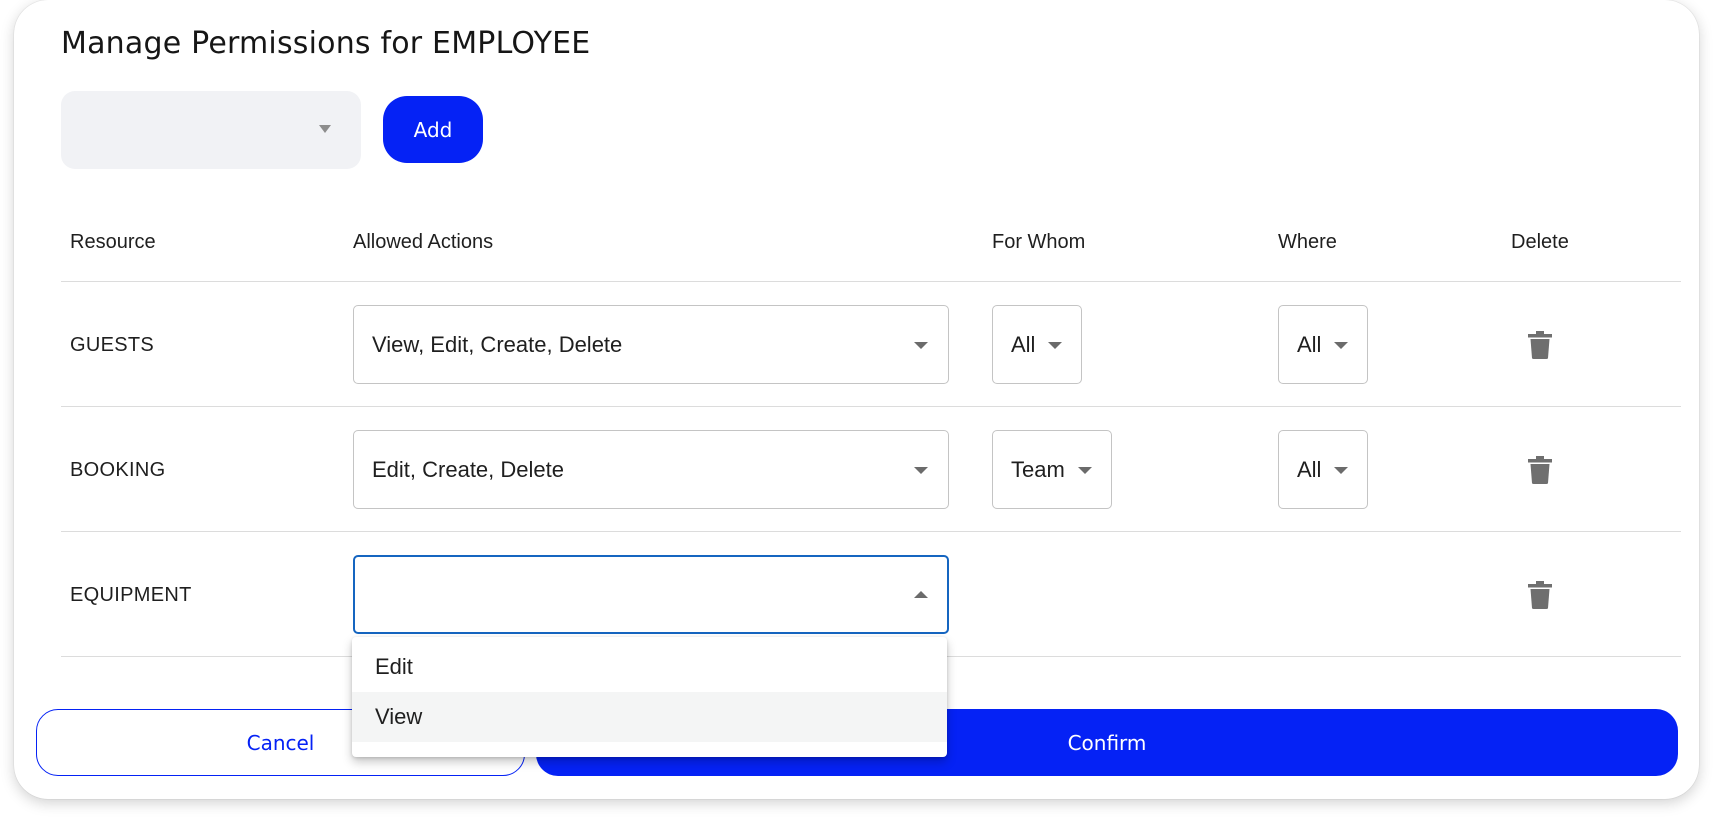  I want to click on menu-item-edit: Edit, so click(649, 667).